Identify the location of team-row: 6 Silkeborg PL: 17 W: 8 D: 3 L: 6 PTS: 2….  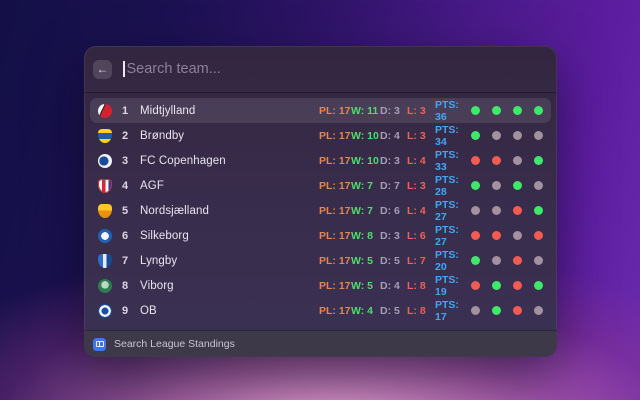
(320, 235).